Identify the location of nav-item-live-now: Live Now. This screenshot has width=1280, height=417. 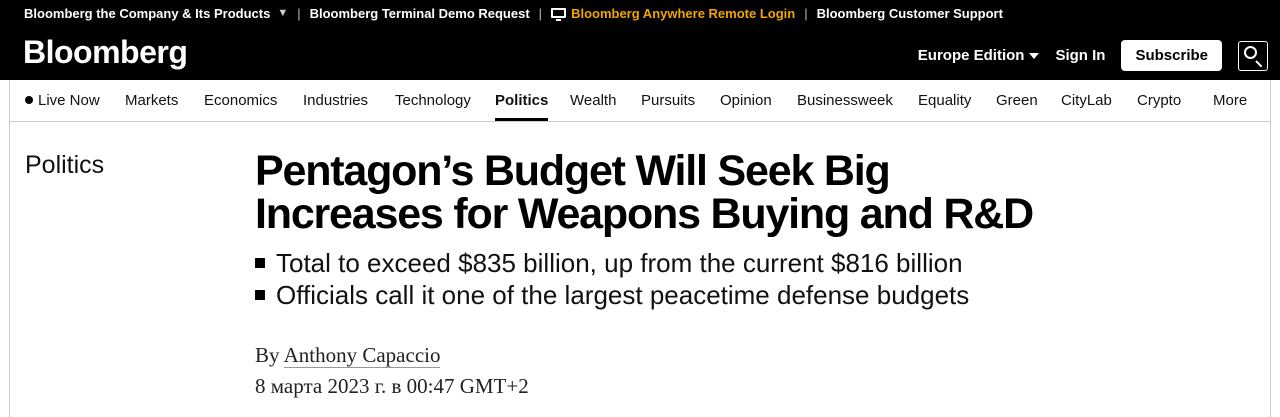
(62, 100).